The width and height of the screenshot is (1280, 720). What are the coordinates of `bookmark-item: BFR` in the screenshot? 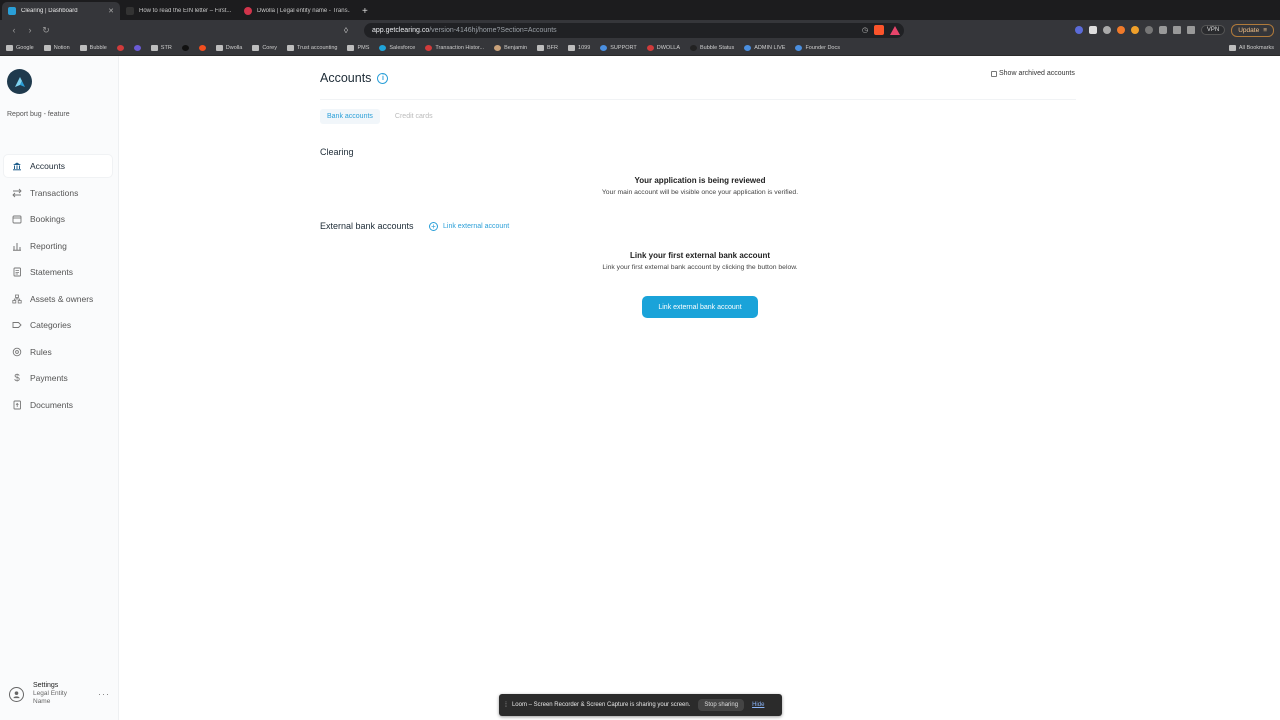 It's located at (547, 47).